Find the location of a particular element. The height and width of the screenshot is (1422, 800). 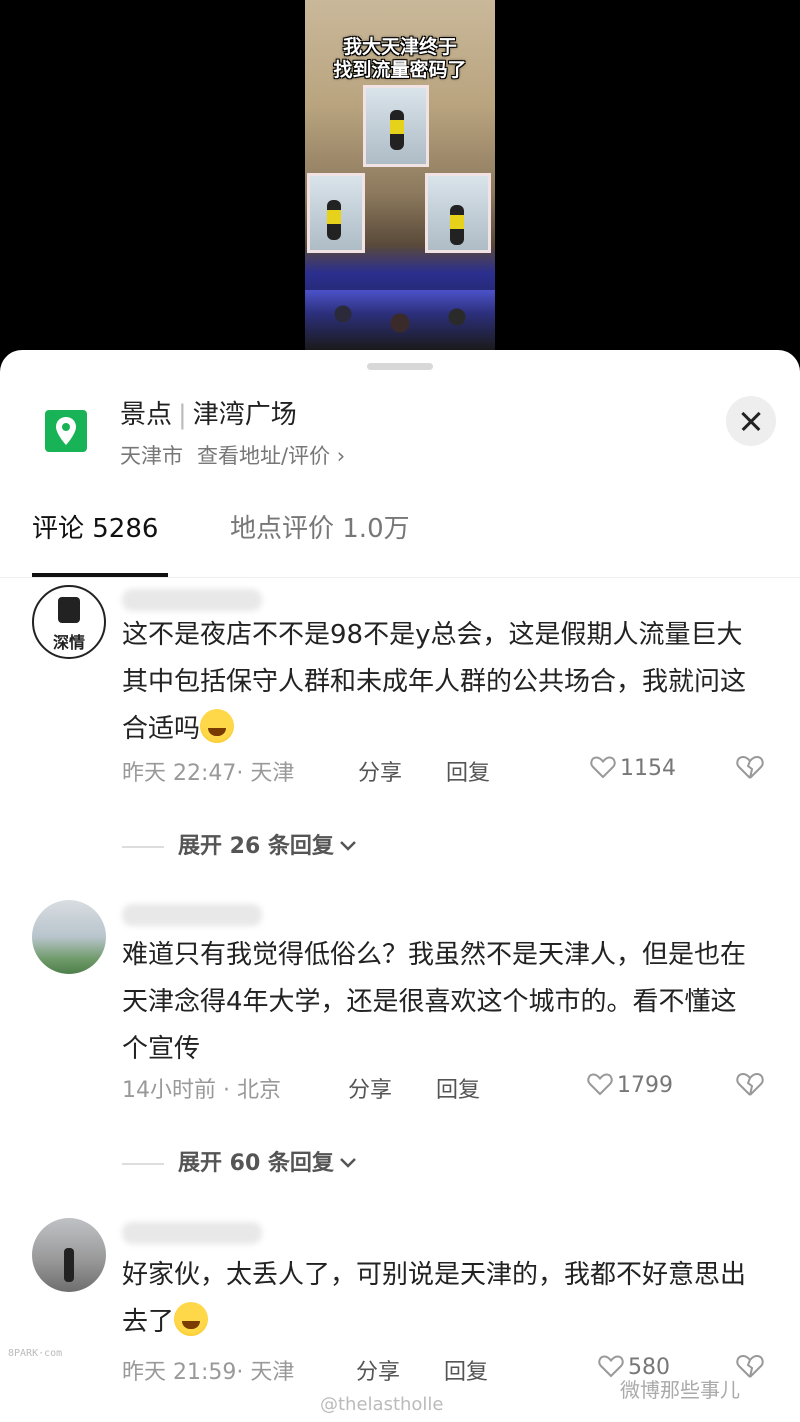

comment-text: 好家伙，太丢人了，可别说是天津的，我都不好意思出去了 is located at coordinates (442, 1299).